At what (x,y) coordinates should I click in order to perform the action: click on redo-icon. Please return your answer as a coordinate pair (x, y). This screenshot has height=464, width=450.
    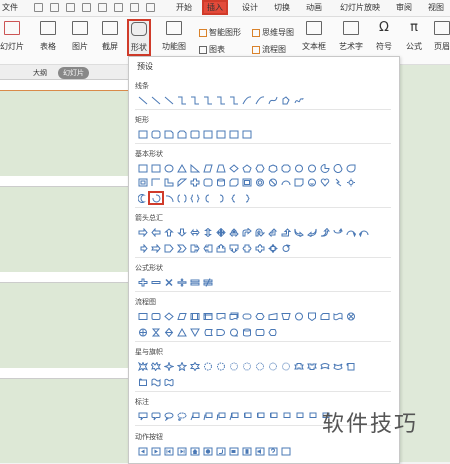
    Looking at the image, I should click on (134, 7).